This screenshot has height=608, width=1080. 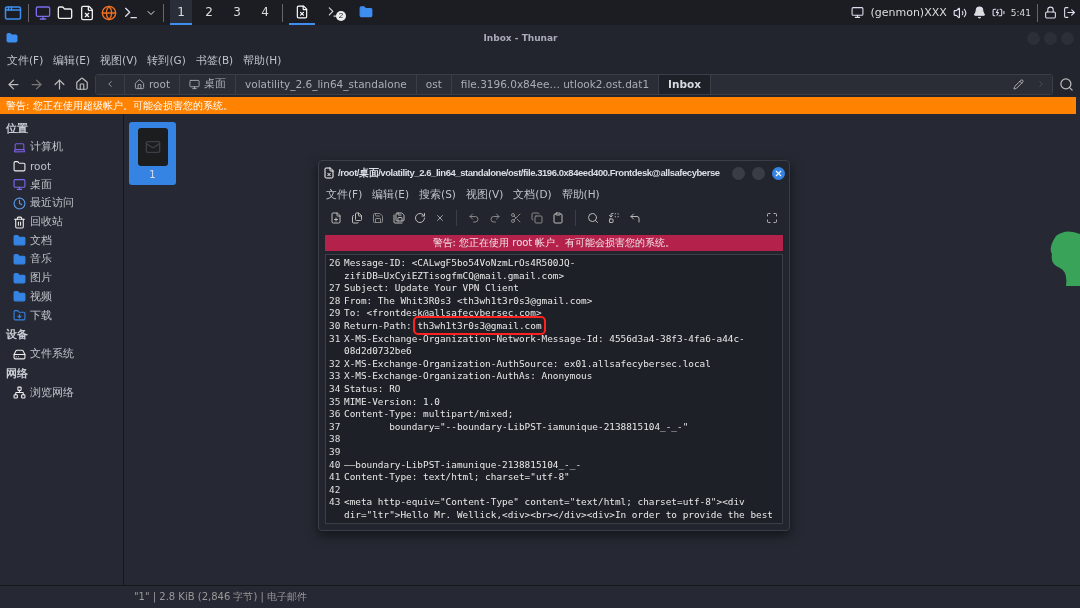 I want to click on search-icon, so click(x=593, y=218).